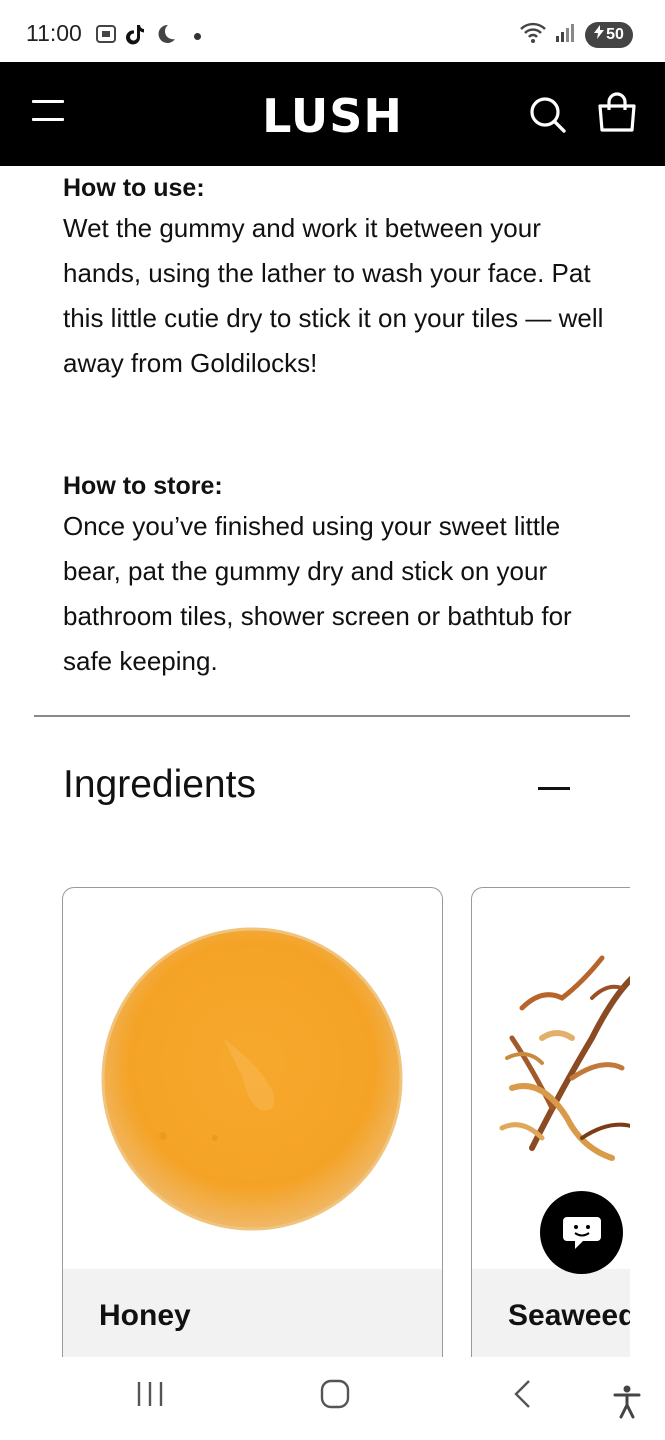 This screenshot has height=1440, width=665. Describe the element at coordinates (166, 36) in the screenshot. I see `do-not-disturb-icon` at that location.